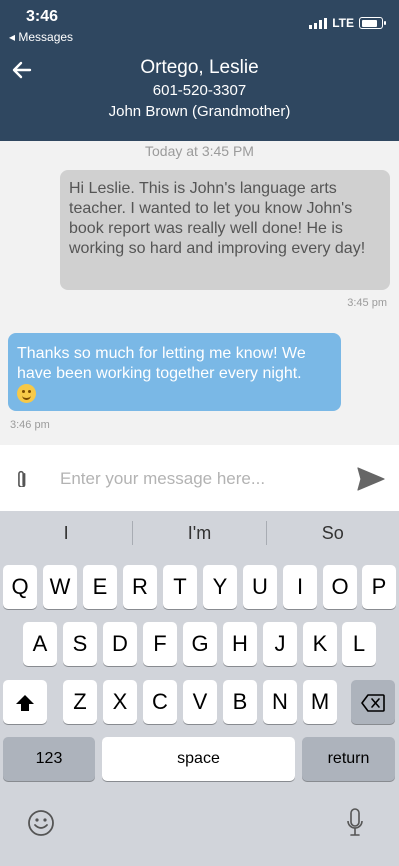 The image size is (399, 866). I want to click on message-input, so click(200, 479).